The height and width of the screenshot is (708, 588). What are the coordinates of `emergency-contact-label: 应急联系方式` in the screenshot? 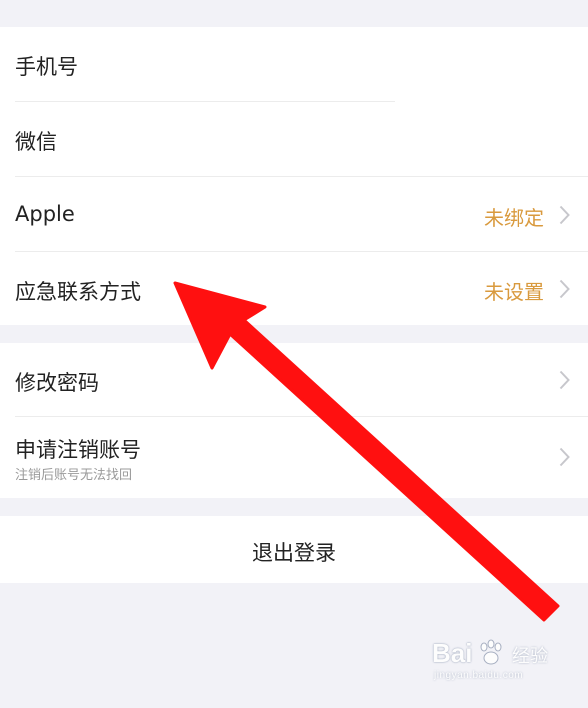 It's located at (78, 292).